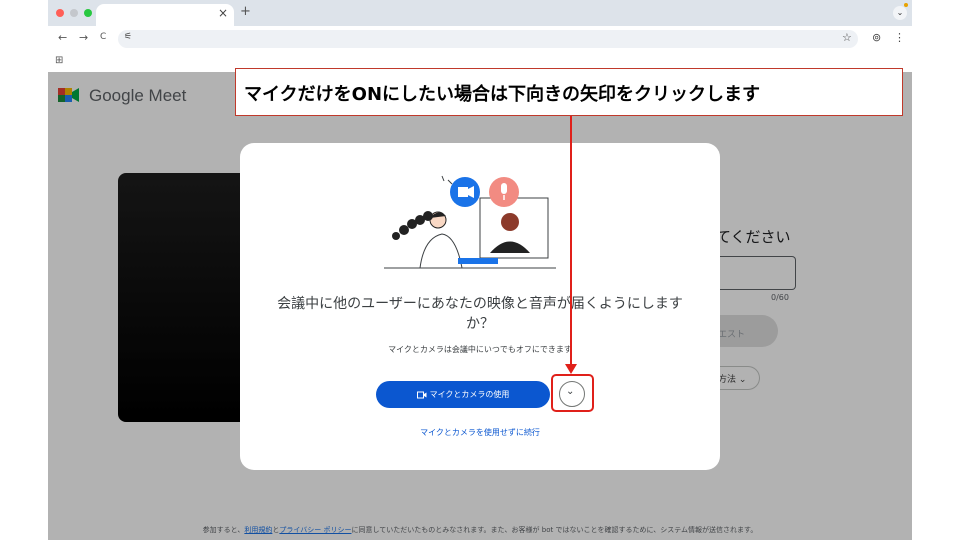  Describe the element at coordinates (899, 37) in the screenshot. I see `browser-menu-icon: ⋮` at that location.